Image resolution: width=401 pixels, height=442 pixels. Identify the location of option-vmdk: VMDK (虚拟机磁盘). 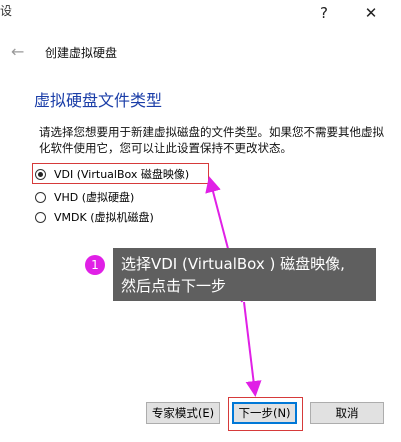
(94, 217).